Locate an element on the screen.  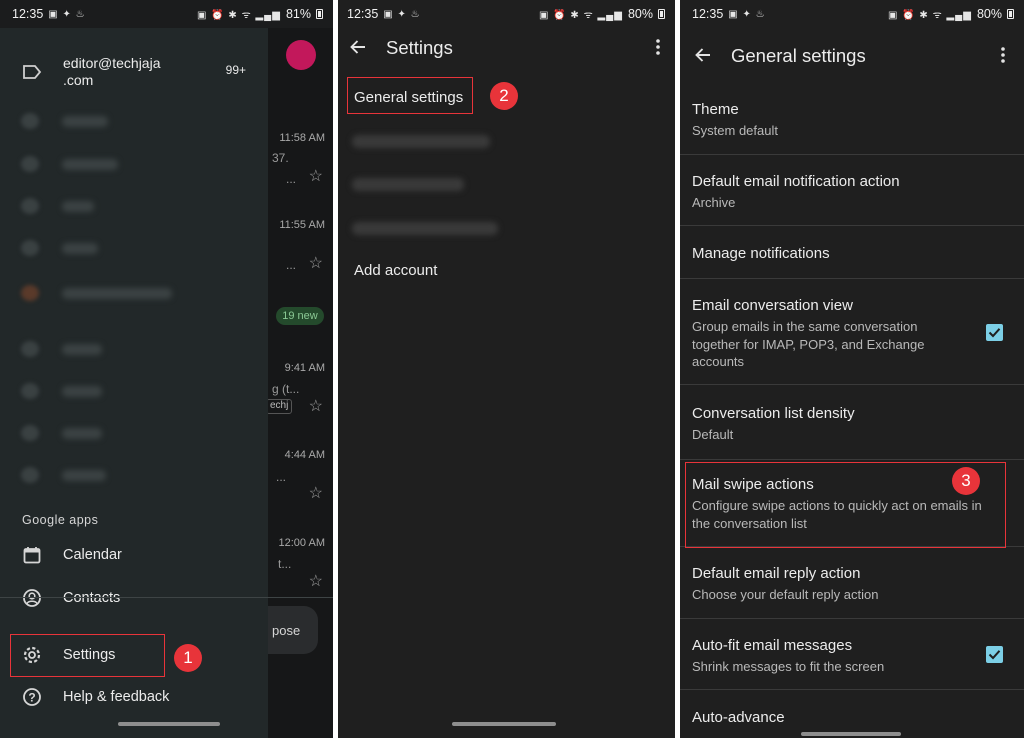
new-messages-badge: 19 new is located at coordinates (300, 316).